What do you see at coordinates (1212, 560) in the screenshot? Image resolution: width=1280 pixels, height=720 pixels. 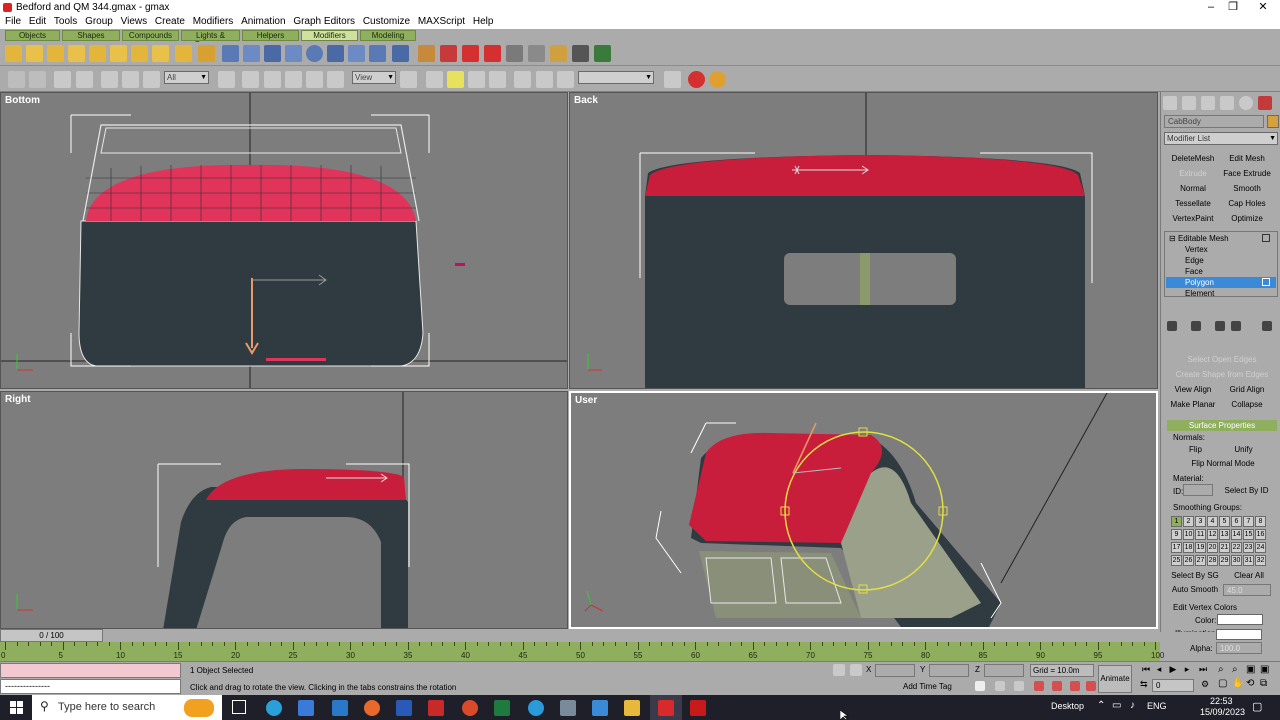 I see `smoothing-group-button: 28` at bounding box center [1212, 560].